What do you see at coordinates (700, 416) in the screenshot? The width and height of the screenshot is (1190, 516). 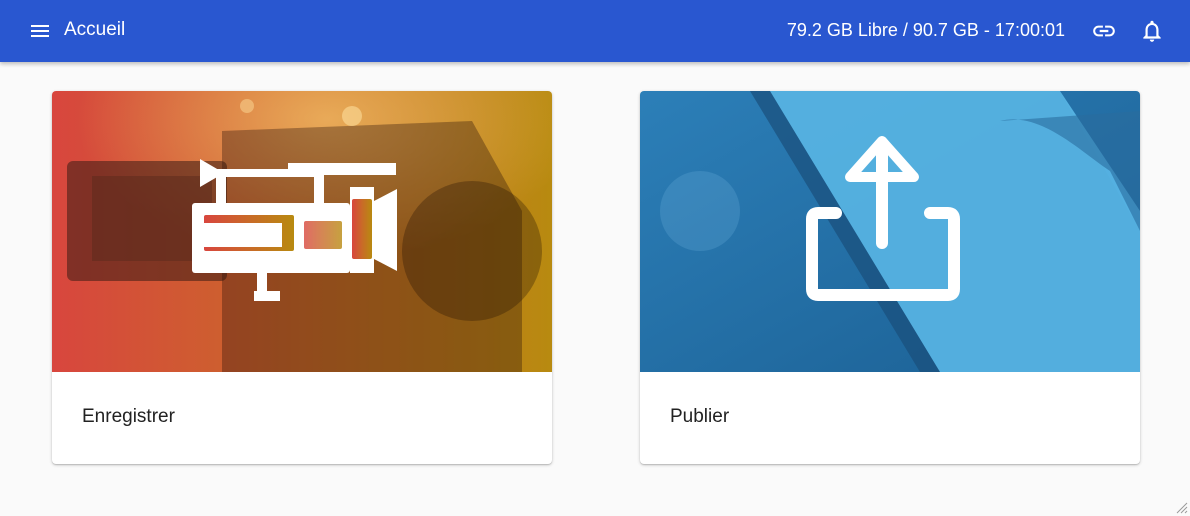 I see `publish-card-label: Publier` at bounding box center [700, 416].